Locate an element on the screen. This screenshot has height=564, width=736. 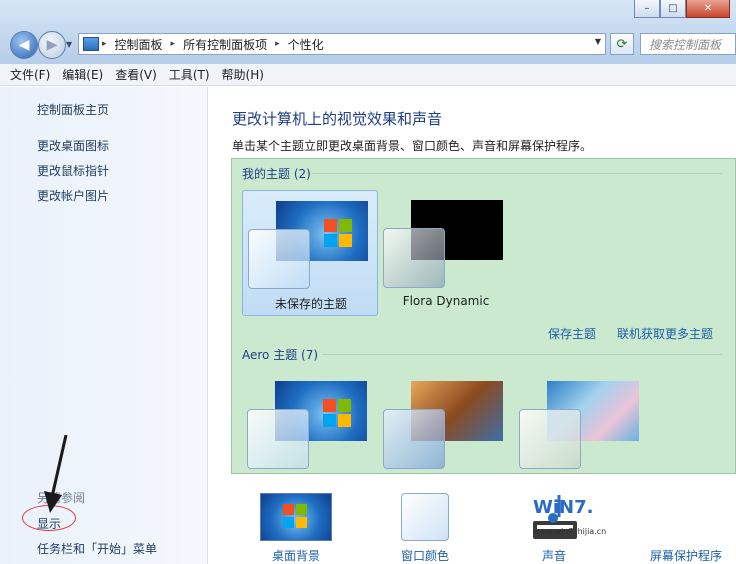
menu-help: 帮助(H) is located at coordinates (243, 74).